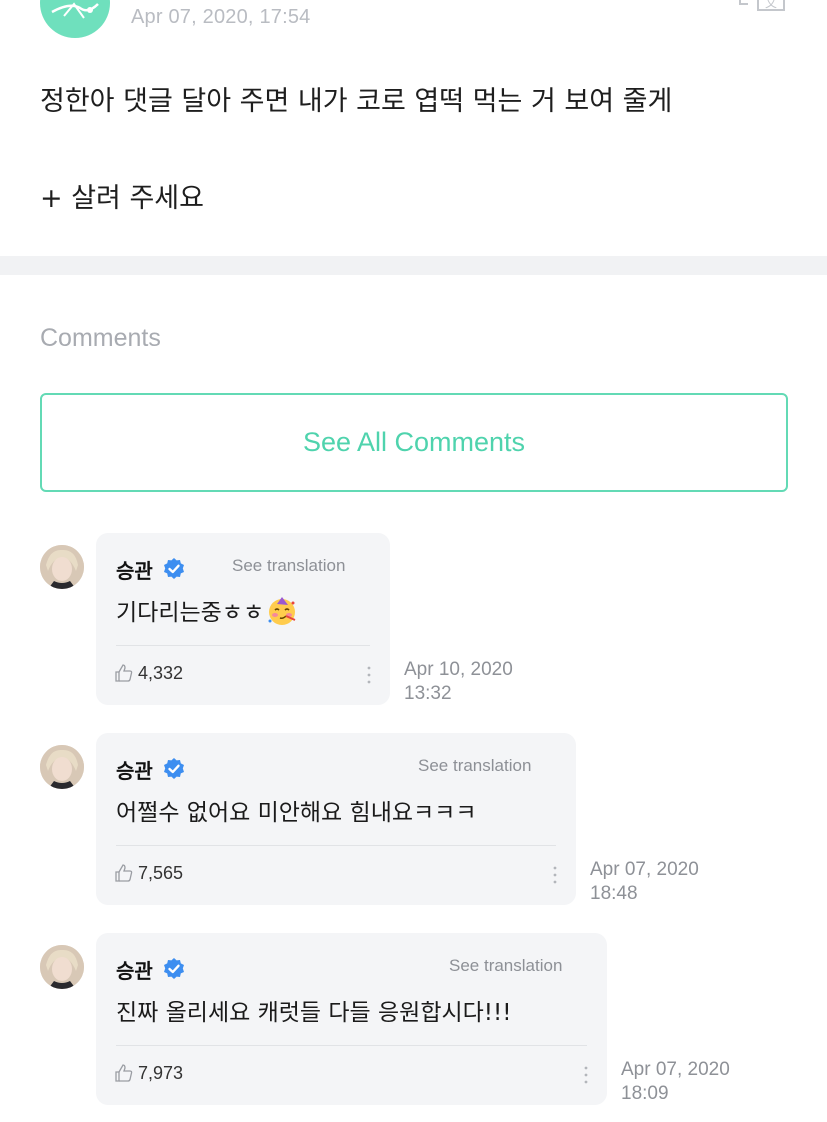  What do you see at coordinates (161, 873) in the screenshot?
I see `like-count: 7,565` at bounding box center [161, 873].